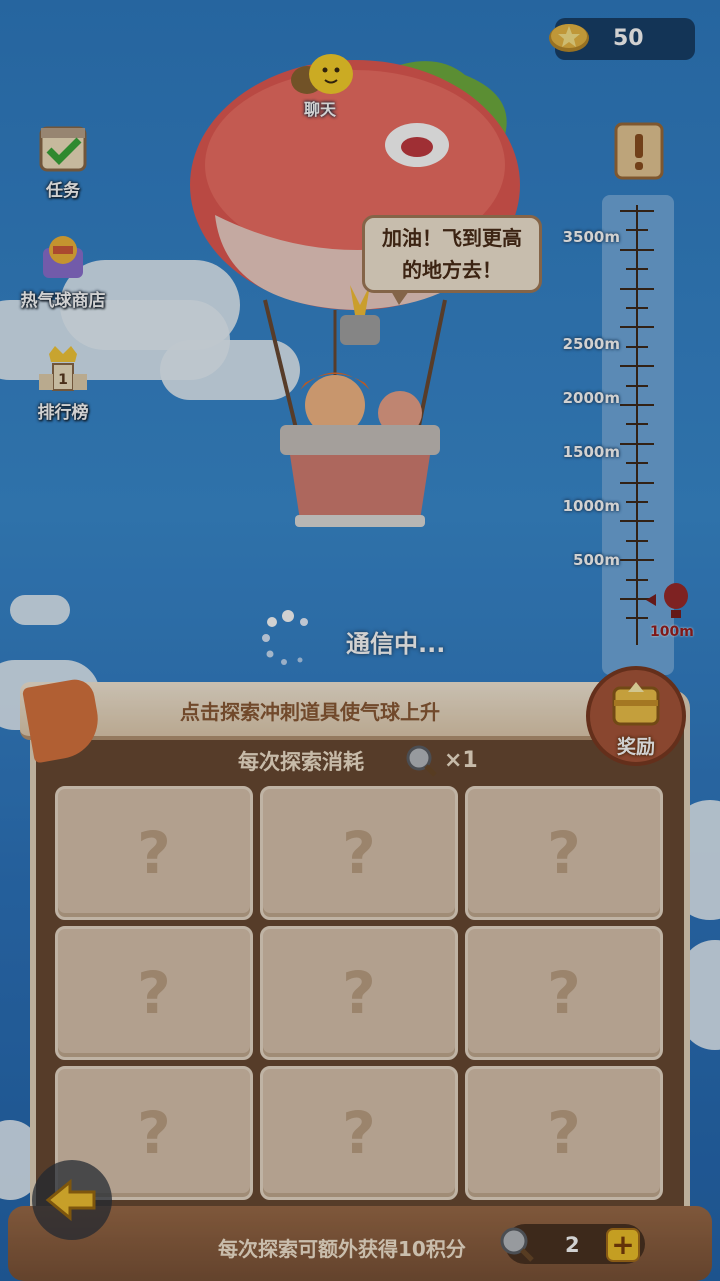  I want to click on speech-line: 的地方去！, so click(452, 270).